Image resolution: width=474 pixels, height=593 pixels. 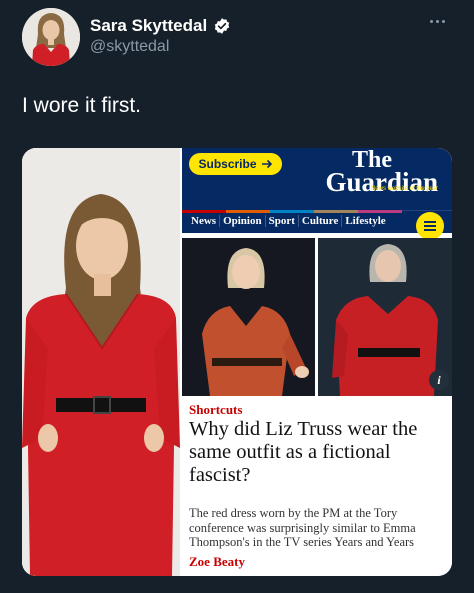 What do you see at coordinates (148, 26) in the screenshot?
I see `author-name: Sara Skyttedal` at bounding box center [148, 26].